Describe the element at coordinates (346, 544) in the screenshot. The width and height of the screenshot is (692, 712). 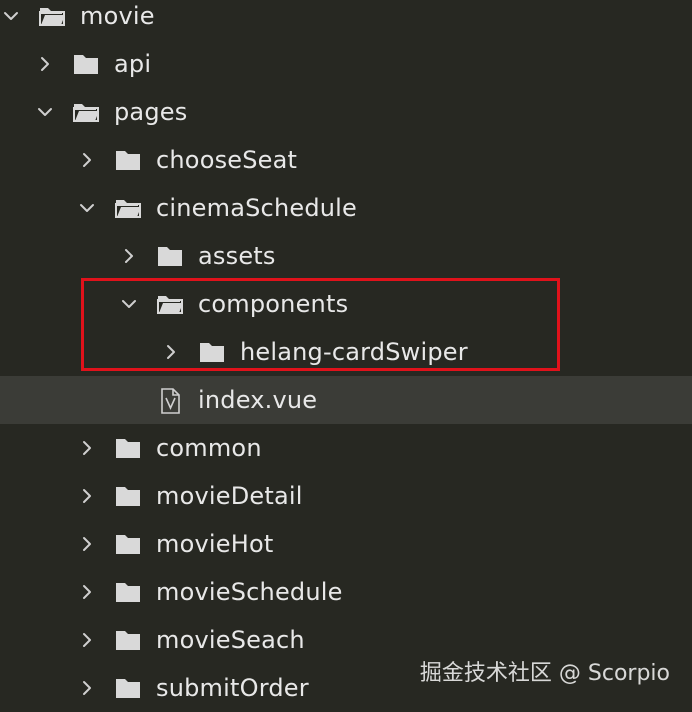
I see `tree-row: movieHot` at that location.